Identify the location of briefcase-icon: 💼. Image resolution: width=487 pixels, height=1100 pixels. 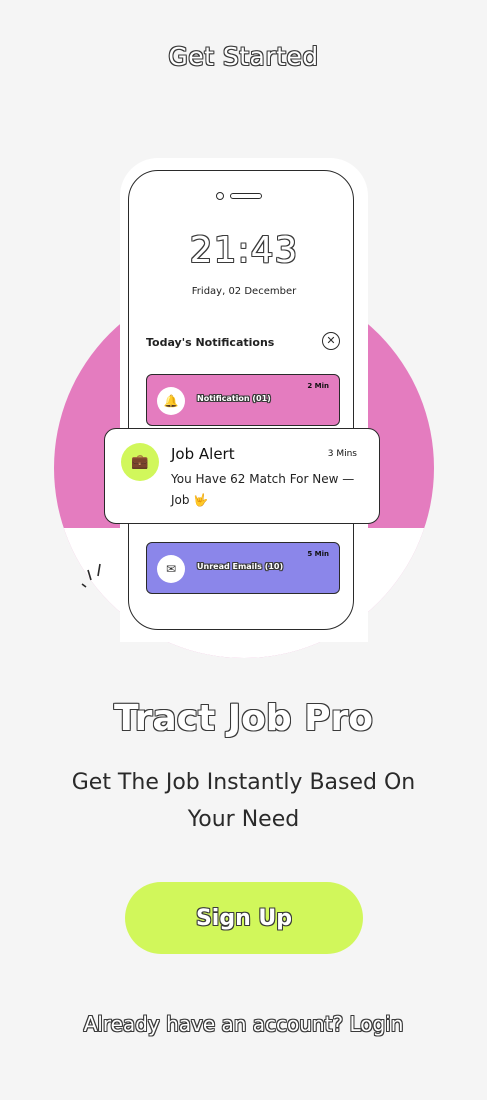
(140, 462).